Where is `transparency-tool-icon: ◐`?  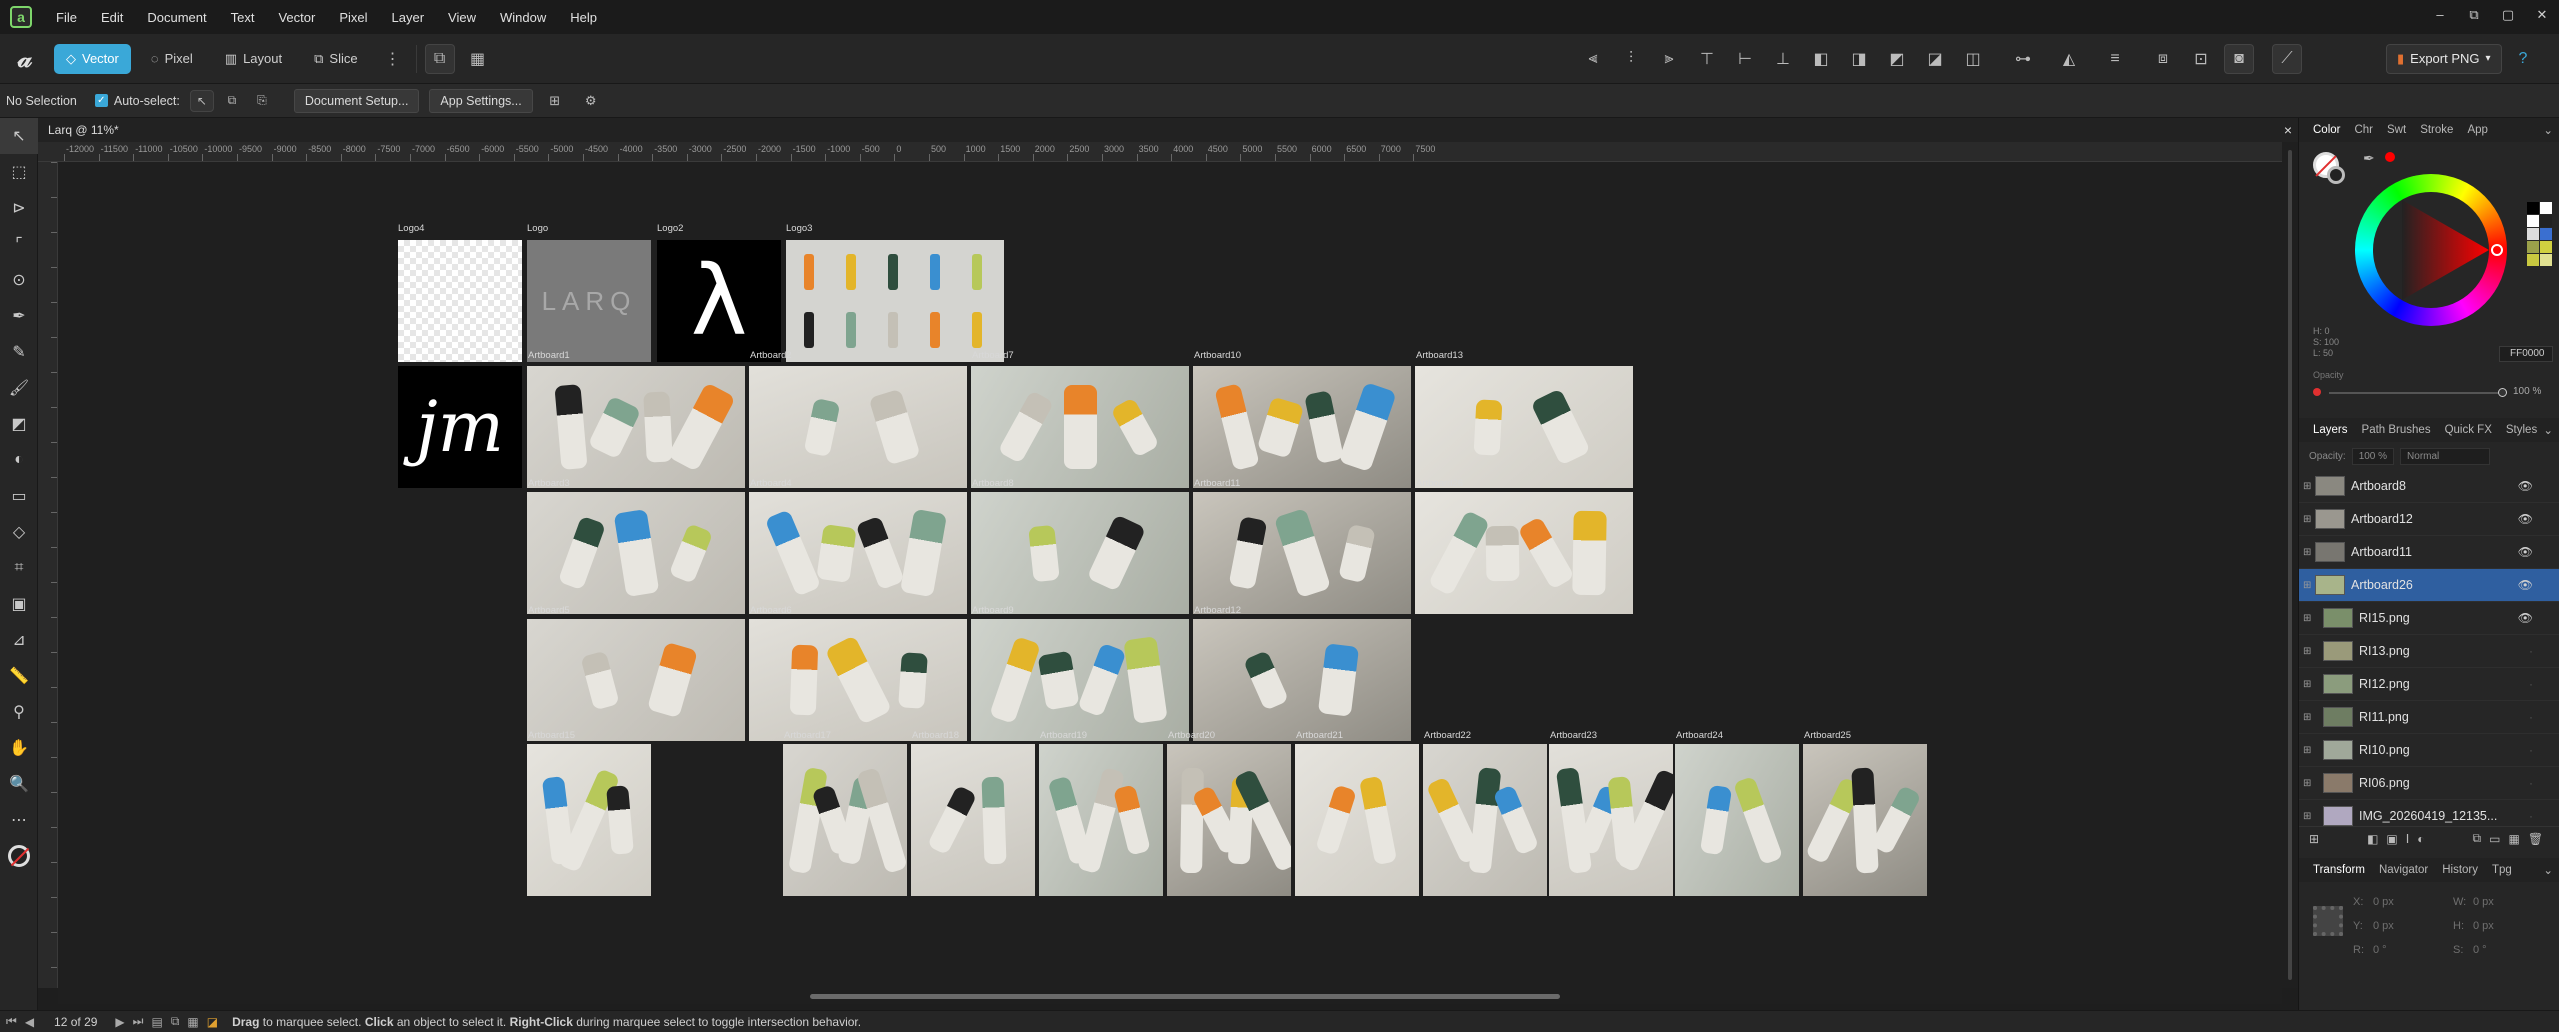 transparency-tool-icon: ◐ is located at coordinates (19, 460).